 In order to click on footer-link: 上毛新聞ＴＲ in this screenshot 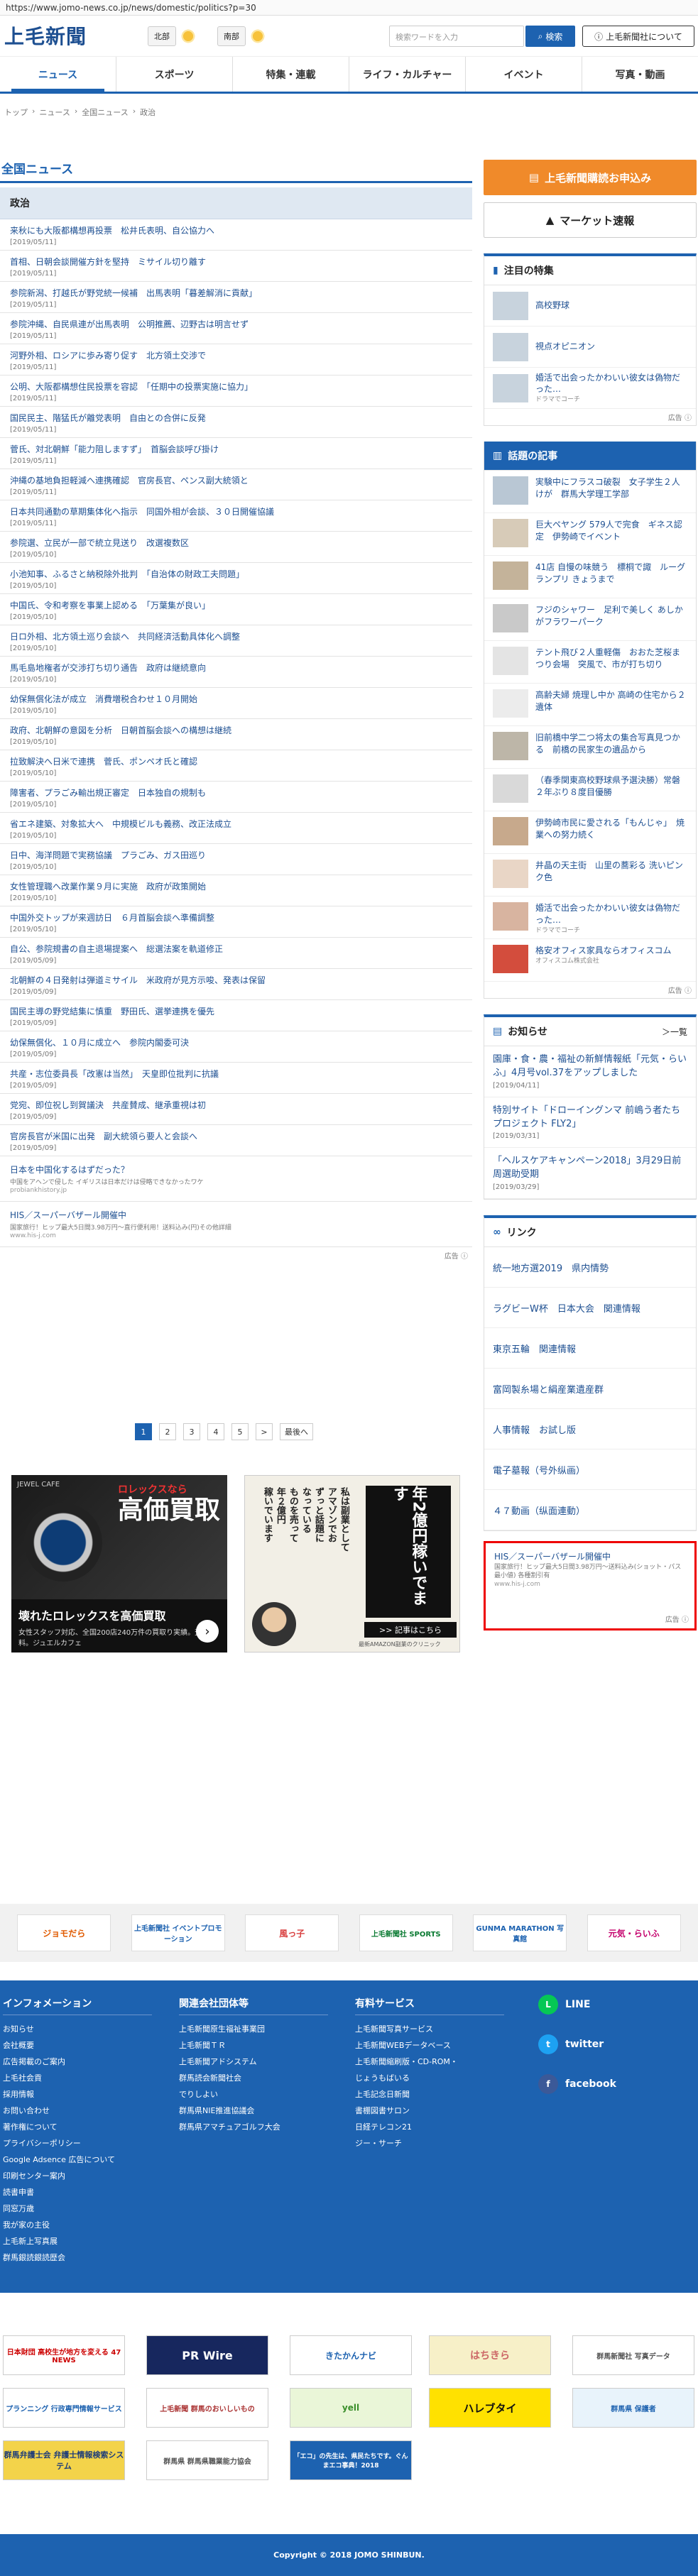, I will do `click(253, 2045)`.